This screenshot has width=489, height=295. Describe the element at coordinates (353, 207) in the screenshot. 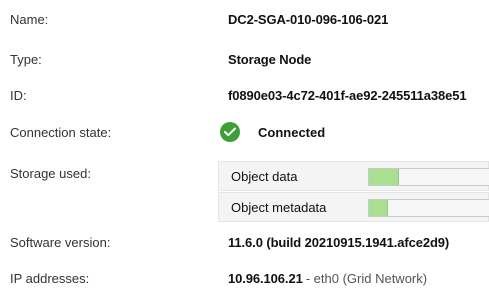

I see `storage-item-object-metadata: Object metadata` at that location.